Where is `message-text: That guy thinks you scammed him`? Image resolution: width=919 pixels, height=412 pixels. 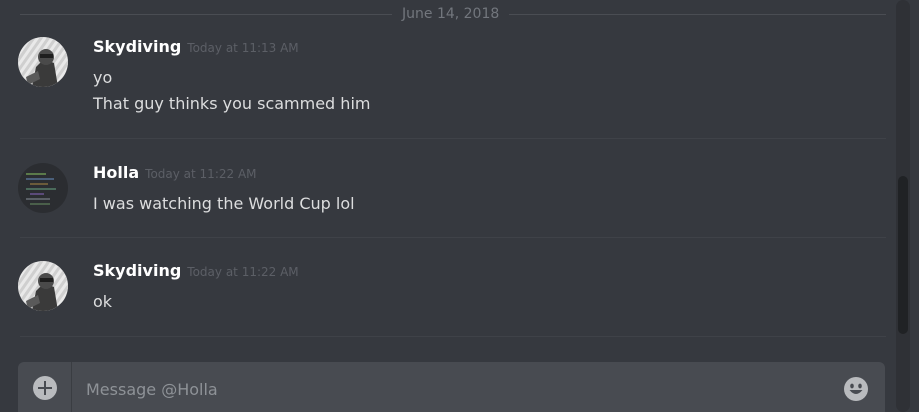
message-text: That guy thinks you scammed him is located at coordinates (232, 103).